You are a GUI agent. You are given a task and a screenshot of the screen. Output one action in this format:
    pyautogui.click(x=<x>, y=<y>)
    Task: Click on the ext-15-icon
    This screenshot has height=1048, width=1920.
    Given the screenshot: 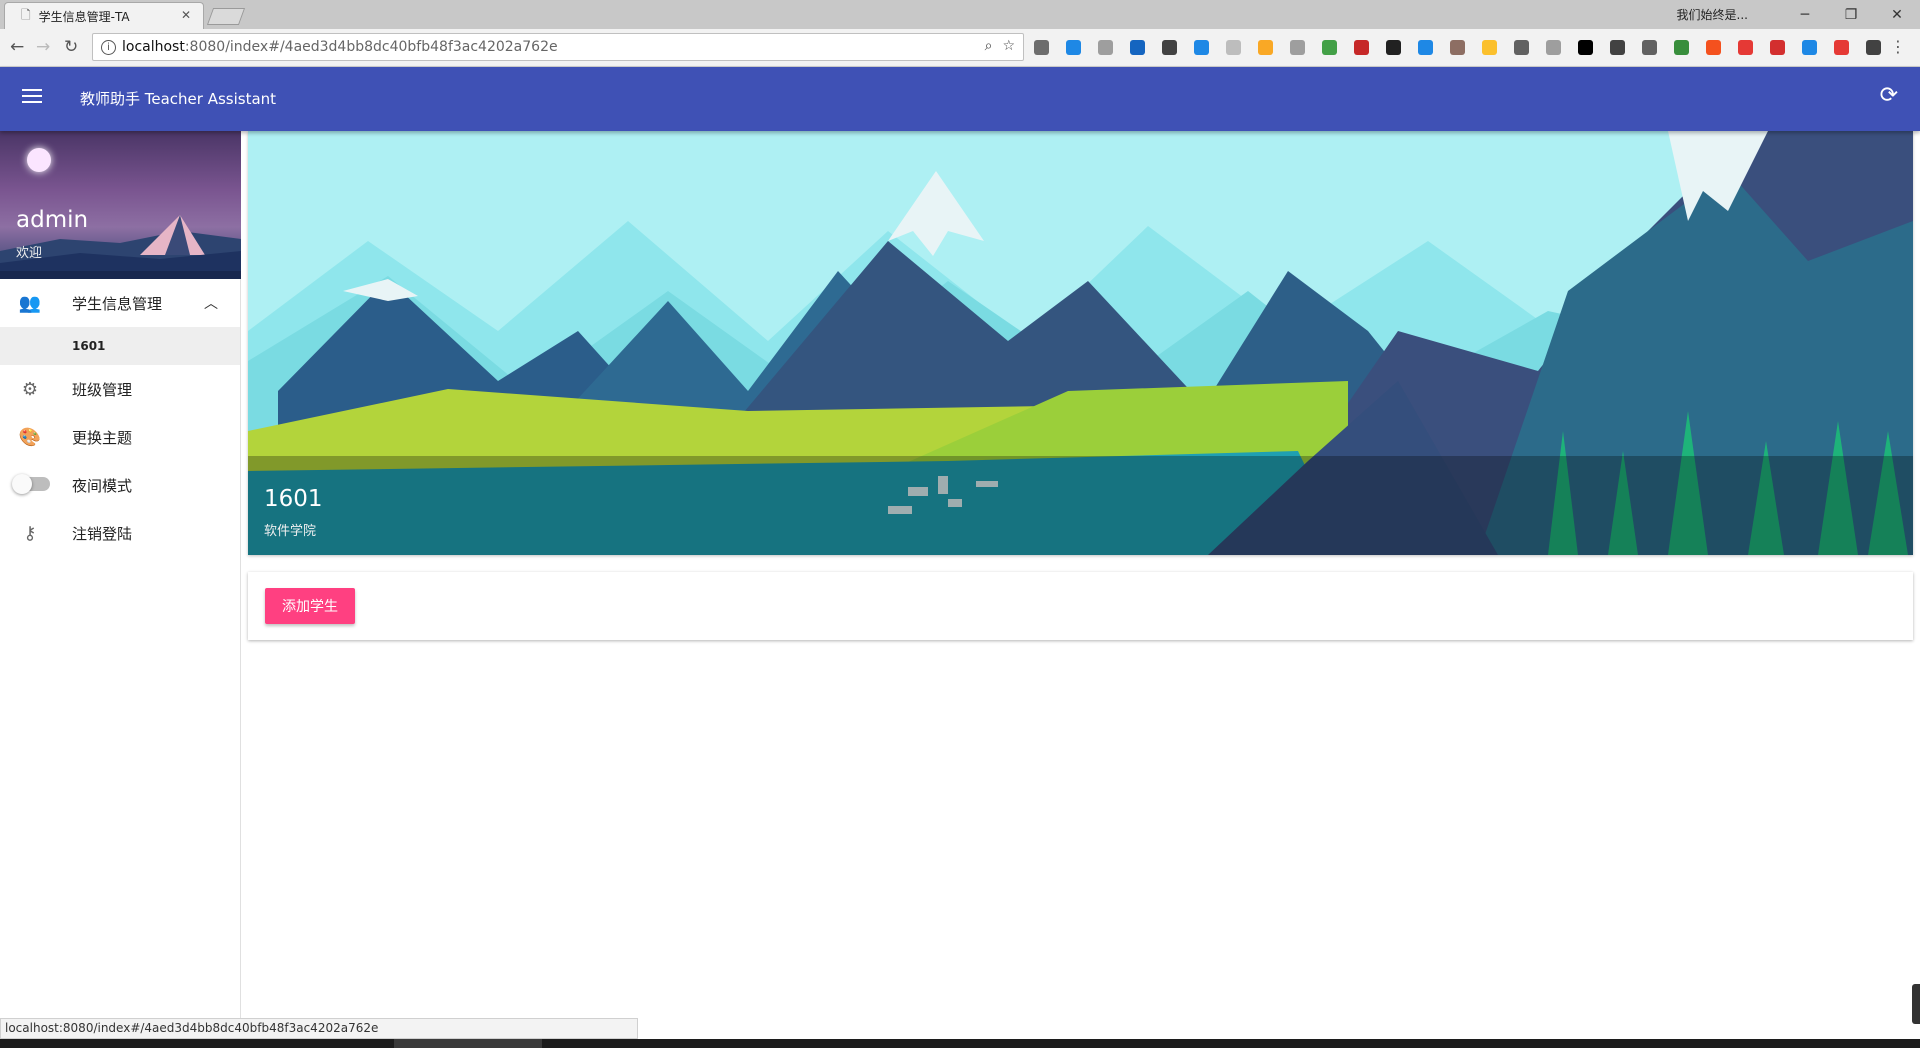 What is the action you would take?
    pyautogui.click(x=1489, y=47)
    